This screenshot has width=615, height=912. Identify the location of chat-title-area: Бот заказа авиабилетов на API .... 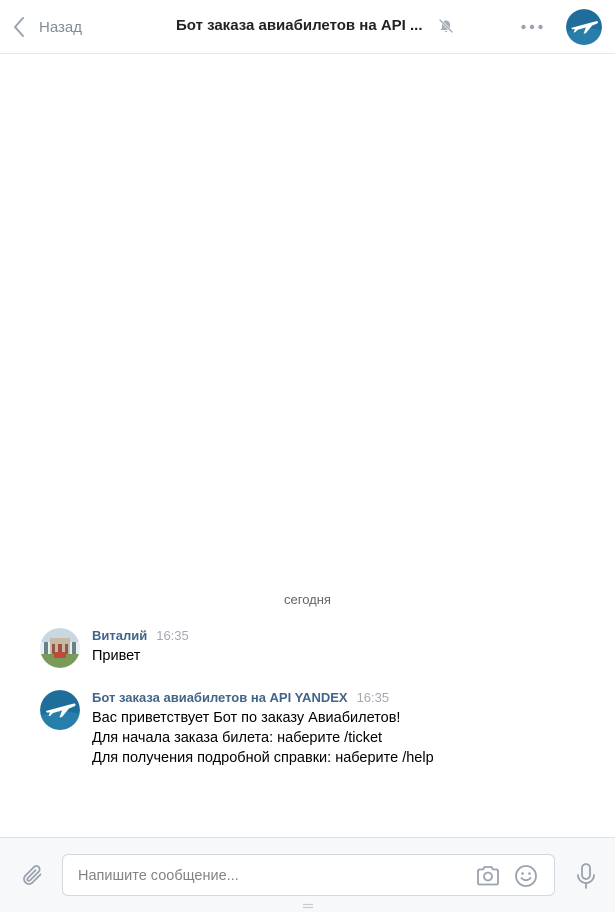
(315, 25).